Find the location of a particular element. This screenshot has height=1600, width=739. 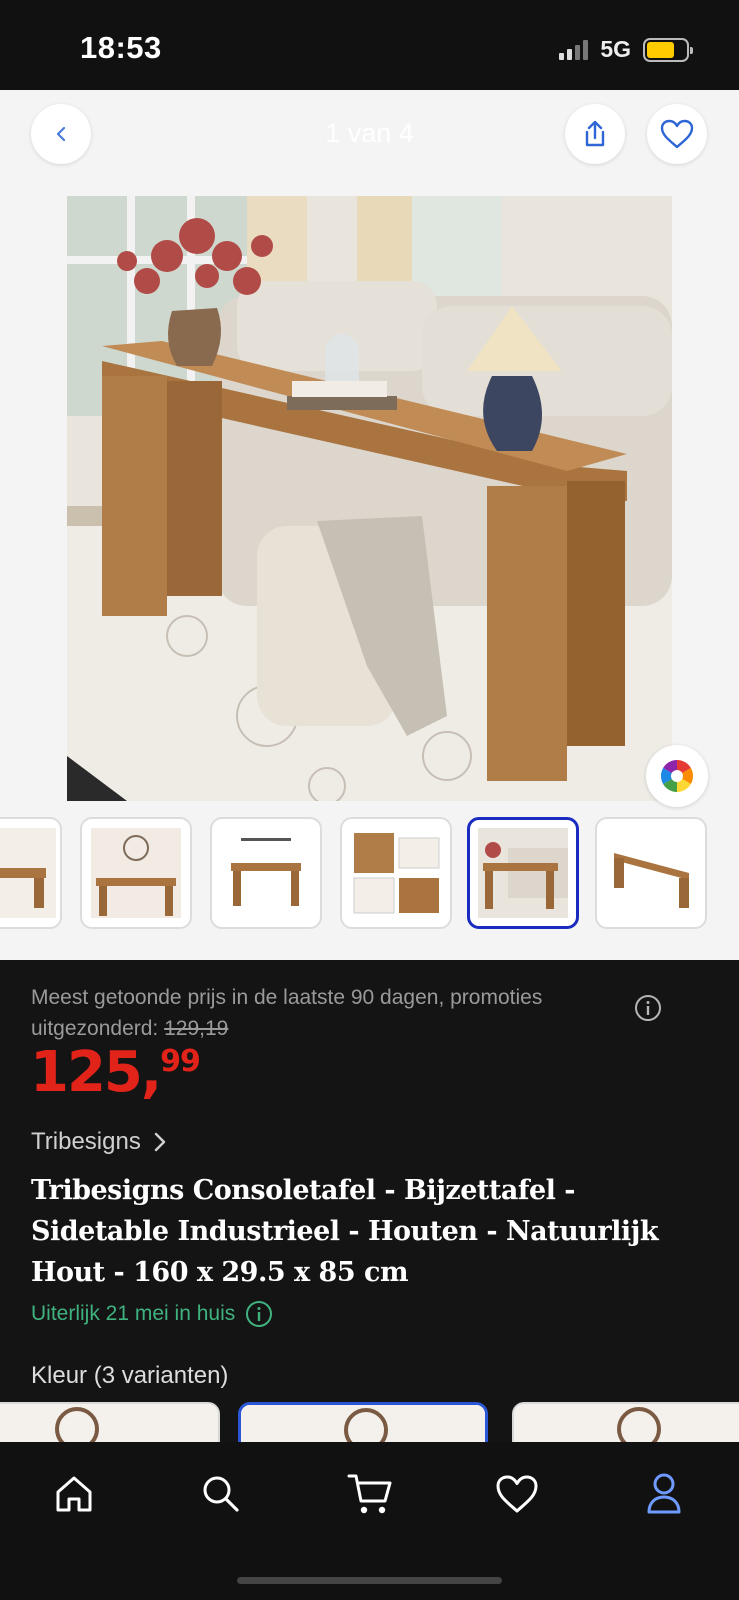

back-chevron-icon is located at coordinates (61, 134).